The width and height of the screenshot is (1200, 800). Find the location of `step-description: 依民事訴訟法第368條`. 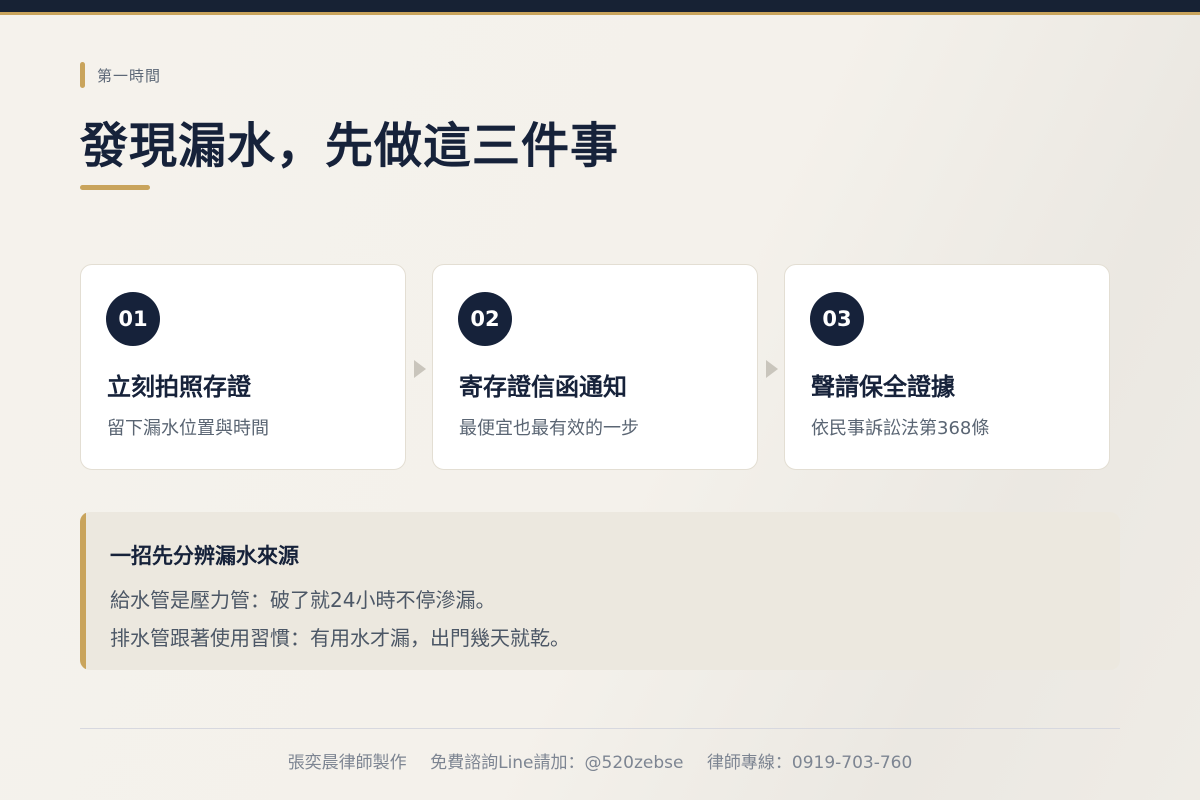

step-description: 依民事訴訟法第368條 is located at coordinates (900, 428).